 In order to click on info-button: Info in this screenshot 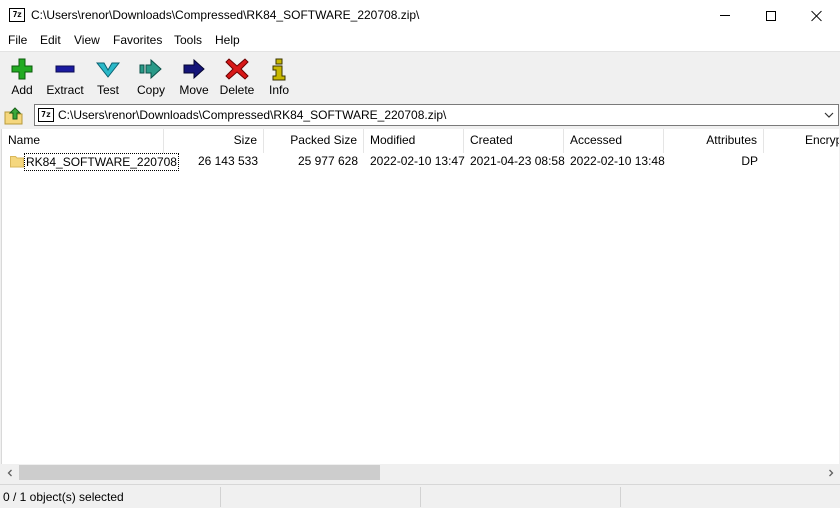, I will do `click(279, 76)`.